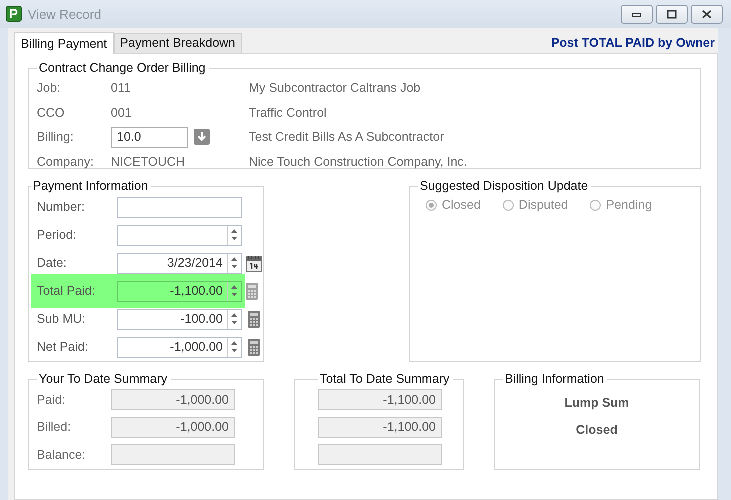 The height and width of the screenshot is (500, 731). Describe the element at coordinates (66, 291) in the screenshot. I see `field-label: Total Paid:` at that location.